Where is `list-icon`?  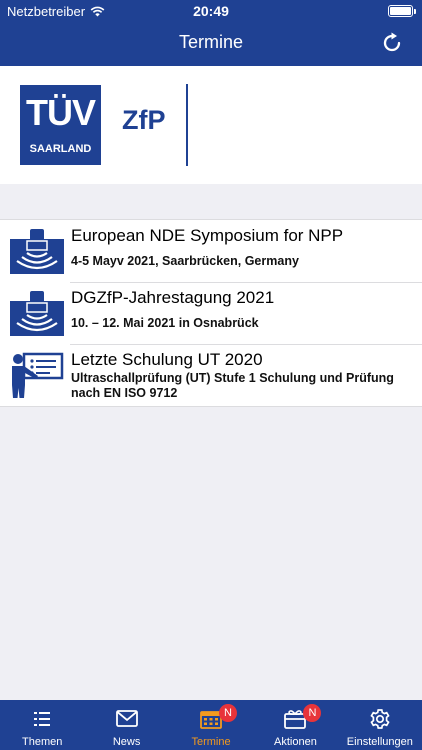 list-icon is located at coordinates (42, 719).